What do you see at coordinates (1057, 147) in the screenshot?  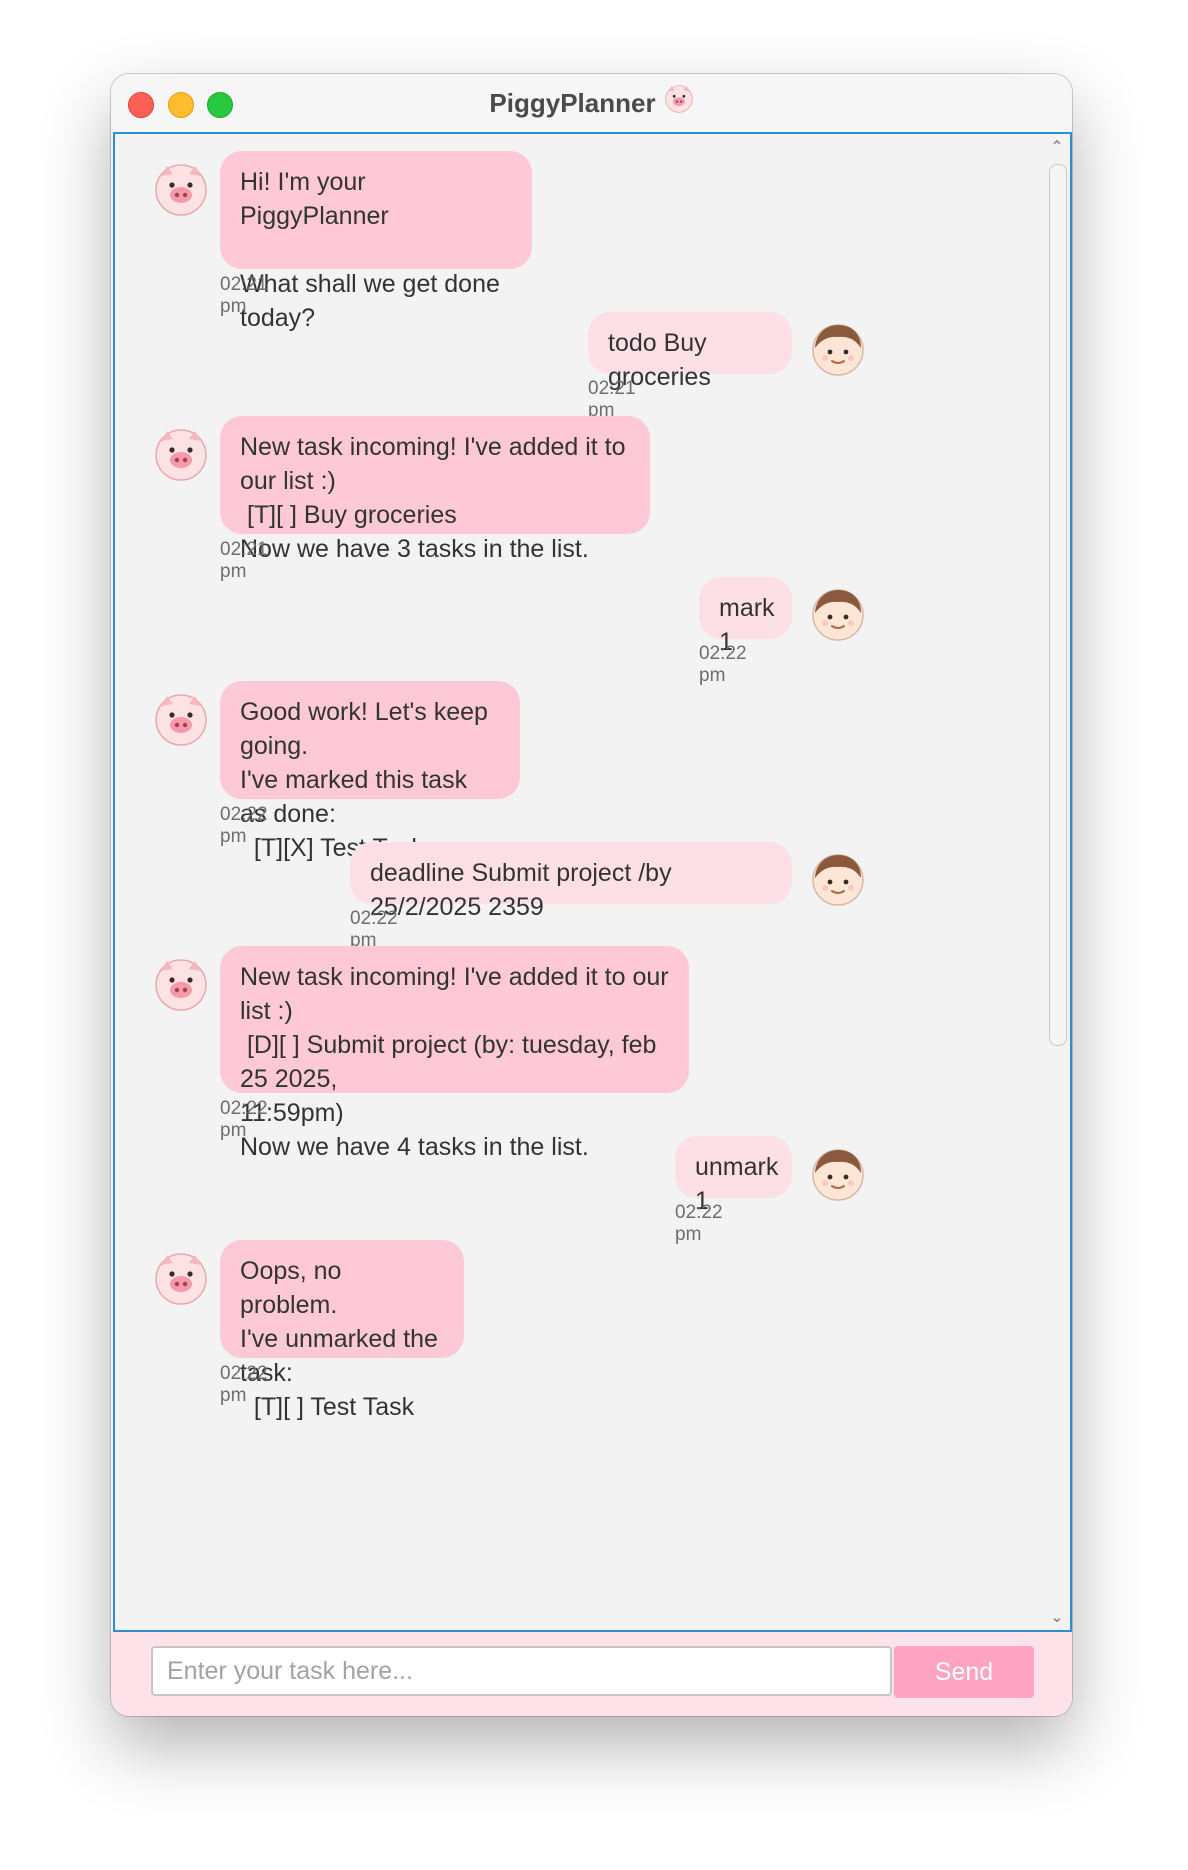 I see `chevron-up-icon: ⌃` at bounding box center [1057, 147].